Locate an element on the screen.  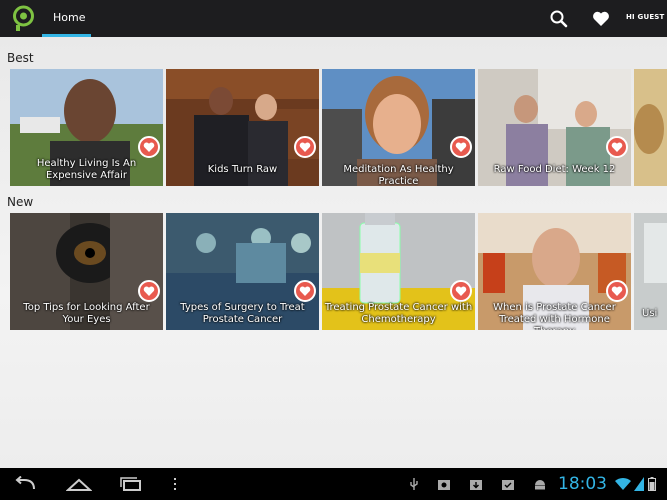
video-title: Healthy Living Is An Expensive Affair is located at coordinates (86, 169).